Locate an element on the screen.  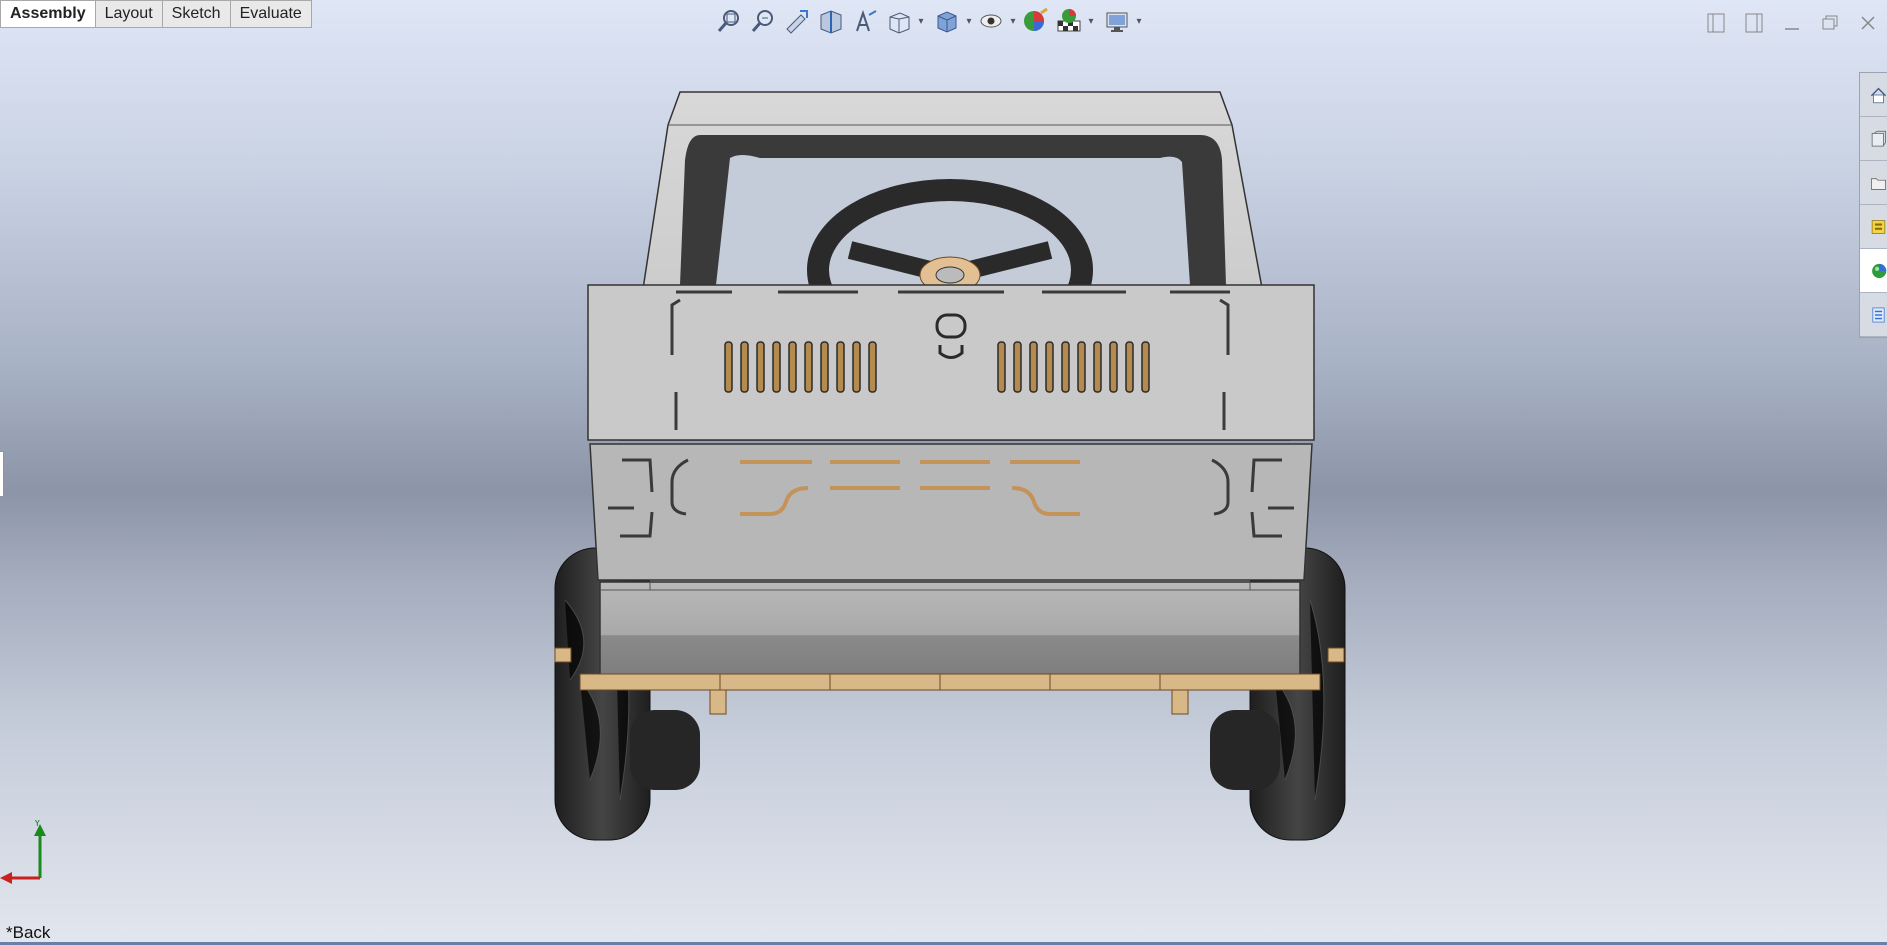
zoom-to-fit-icon is located at coordinates (729, 21).